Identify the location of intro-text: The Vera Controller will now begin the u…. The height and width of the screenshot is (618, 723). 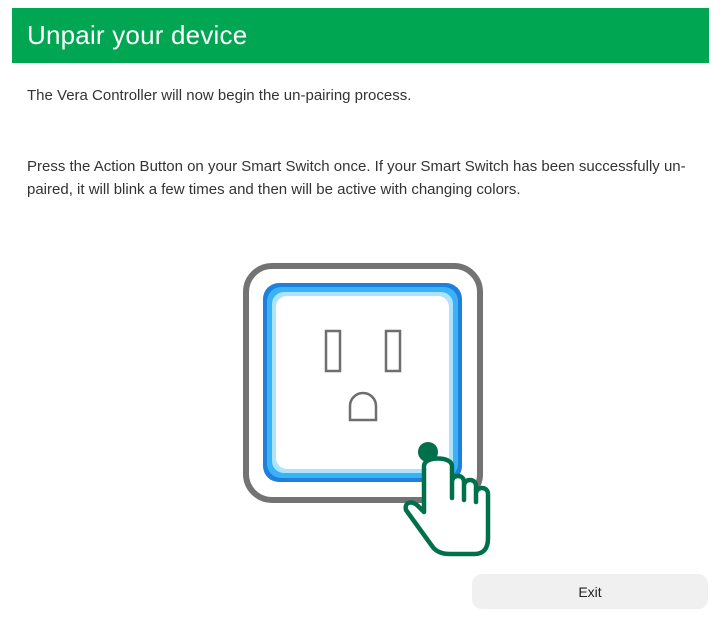
(219, 95).